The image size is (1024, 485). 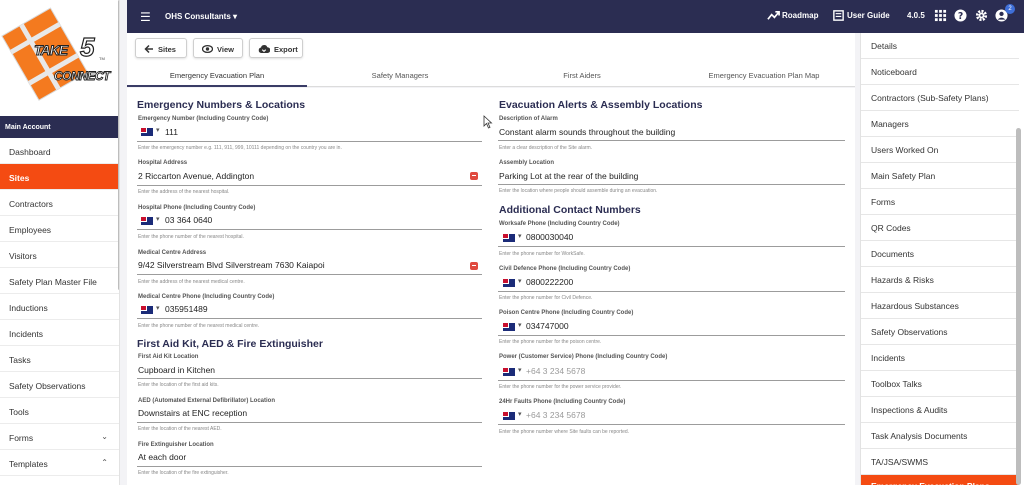 I want to click on worksafe-field: 0800030040, so click(x=549, y=237).